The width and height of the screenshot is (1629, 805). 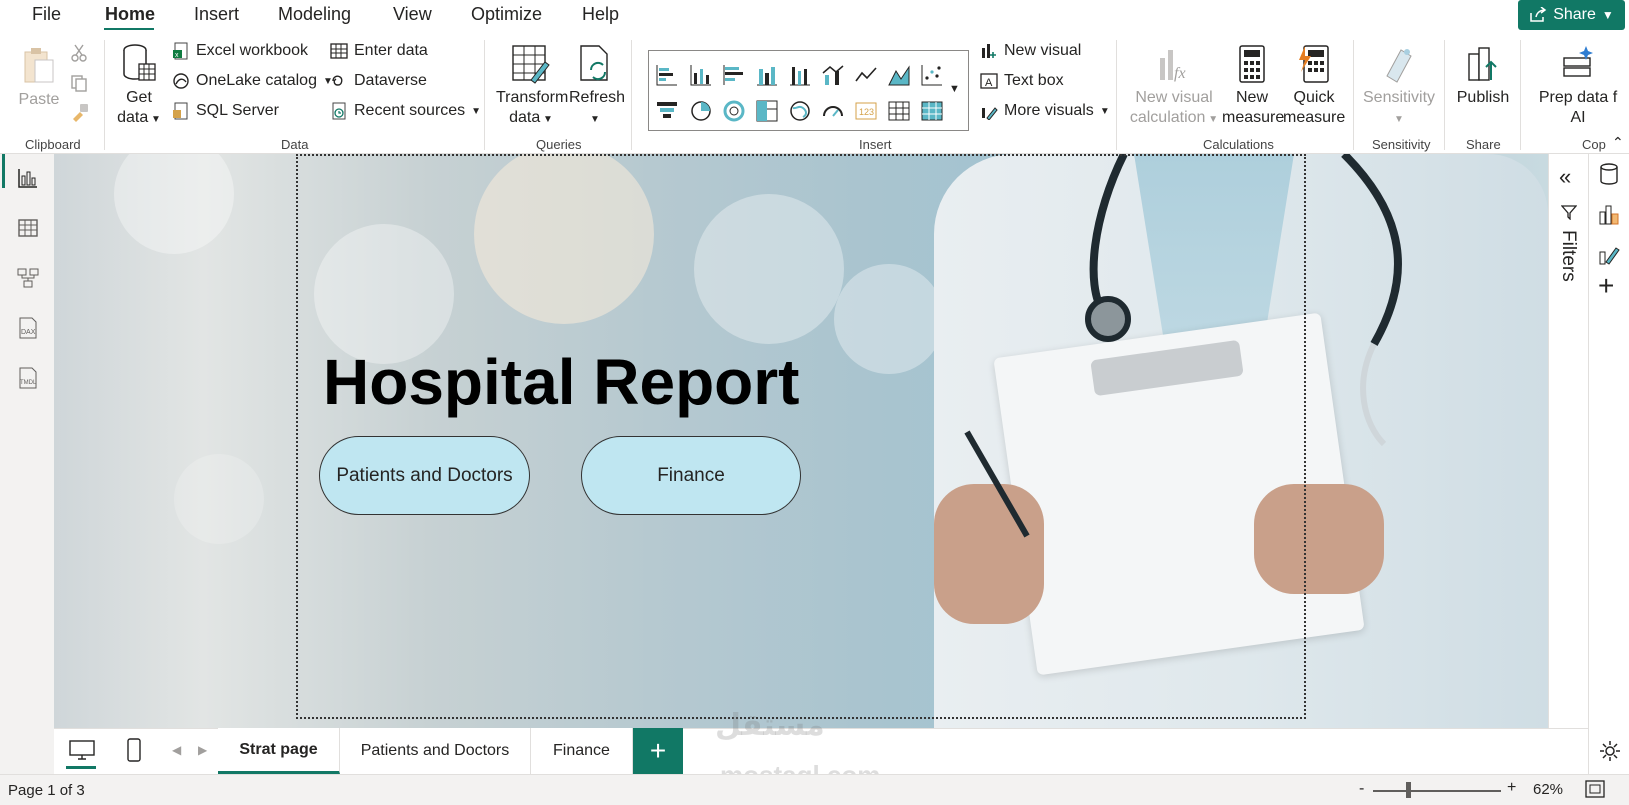 I want to click on recent-sources-icon, so click(x=339, y=111).